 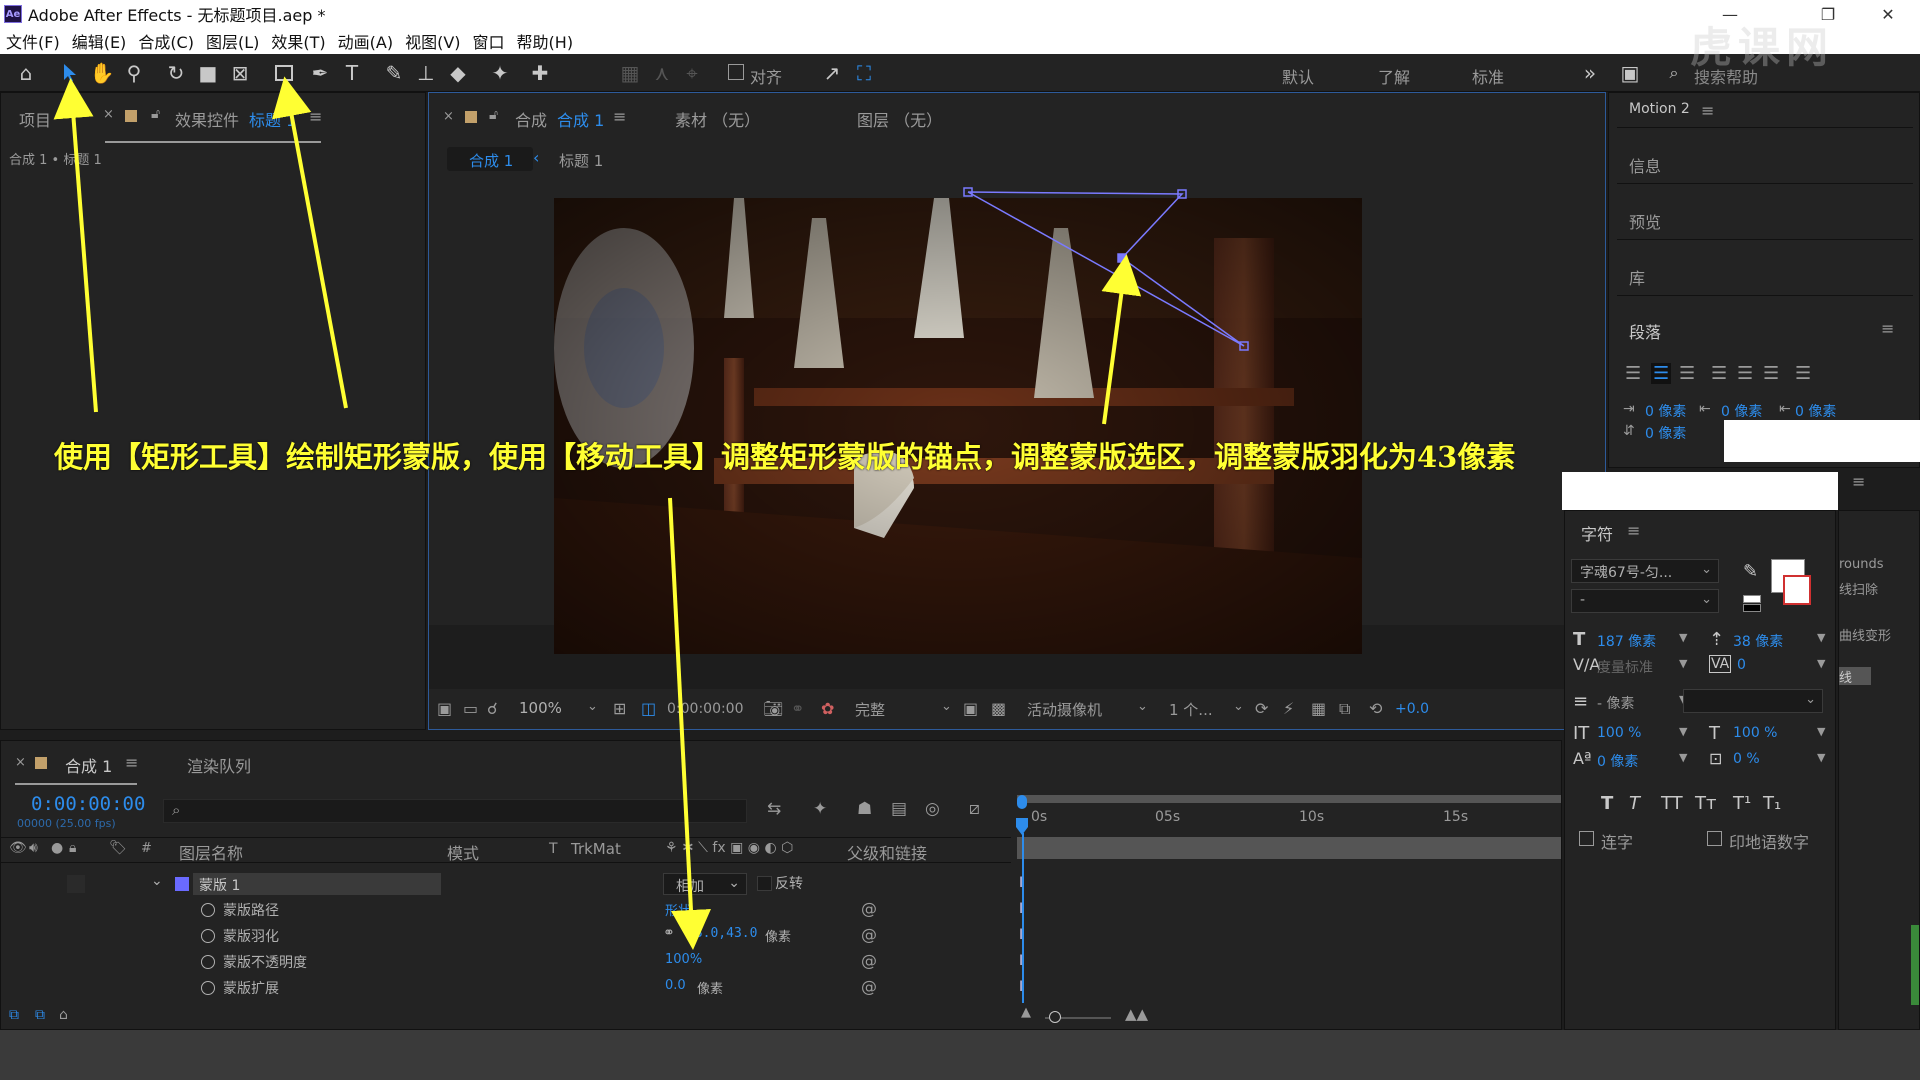 I want to click on arrow-to-rectangle-tool, so click(x=309, y=242).